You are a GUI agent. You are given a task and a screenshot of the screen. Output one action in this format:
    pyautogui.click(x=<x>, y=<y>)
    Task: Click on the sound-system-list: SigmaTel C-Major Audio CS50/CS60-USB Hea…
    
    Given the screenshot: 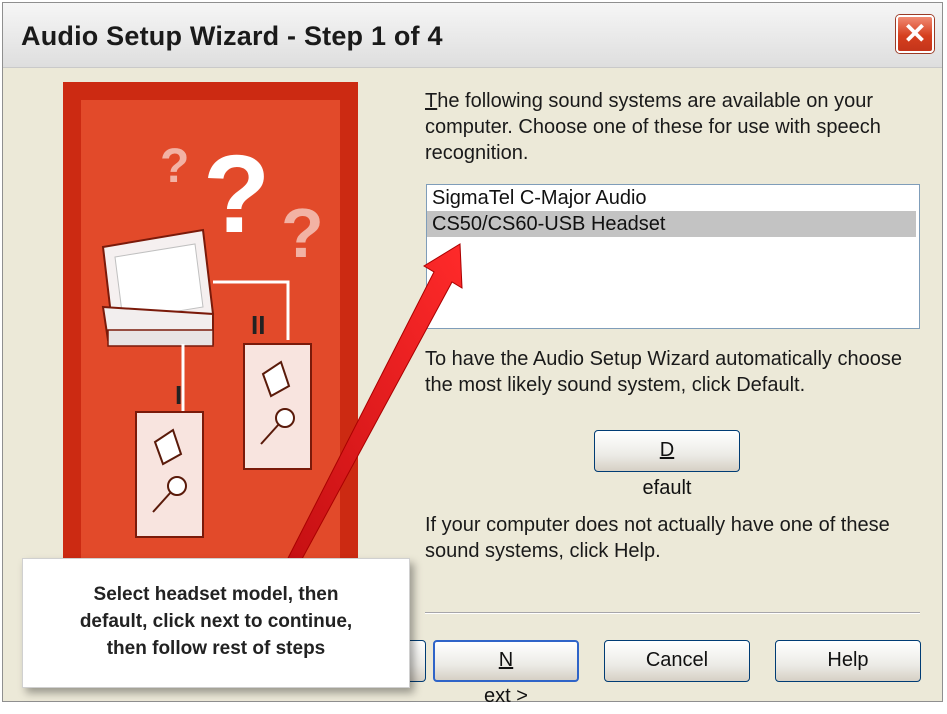 What is the action you would take?
    pyautogui.click(x=673, y=256)
    